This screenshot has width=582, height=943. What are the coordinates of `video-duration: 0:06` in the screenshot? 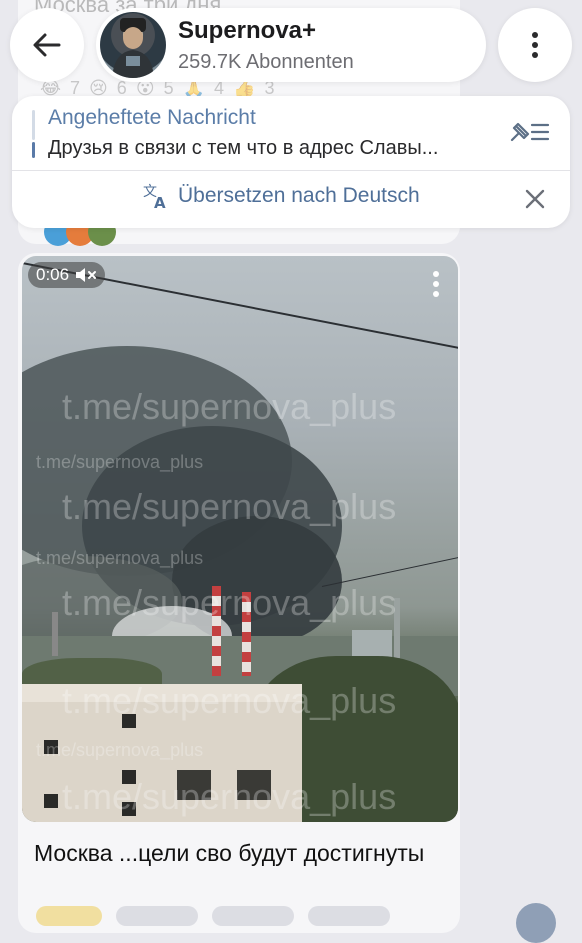 It's located at (53, 274).